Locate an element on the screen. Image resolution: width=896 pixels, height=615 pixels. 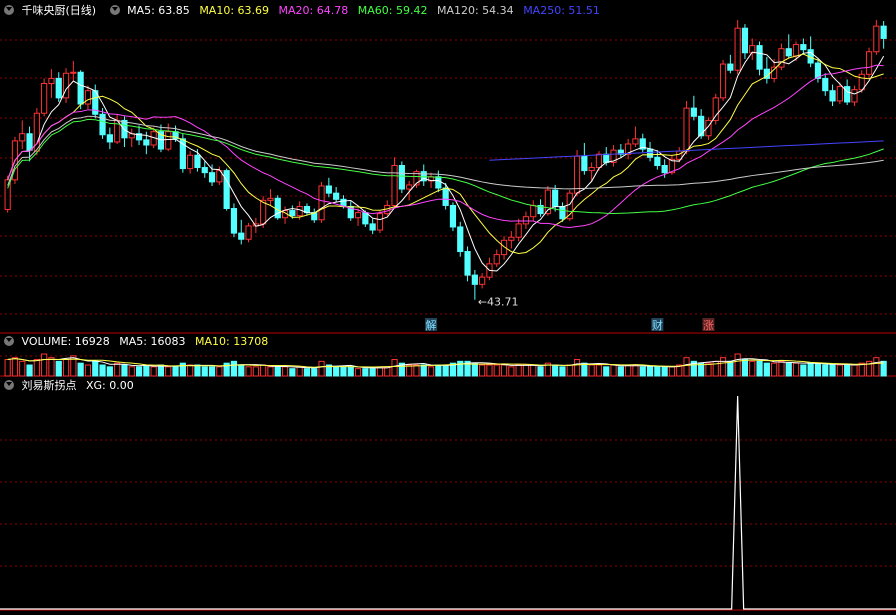
indicator-name: 刘易斯拐点 is located at coordinates (49, 385).